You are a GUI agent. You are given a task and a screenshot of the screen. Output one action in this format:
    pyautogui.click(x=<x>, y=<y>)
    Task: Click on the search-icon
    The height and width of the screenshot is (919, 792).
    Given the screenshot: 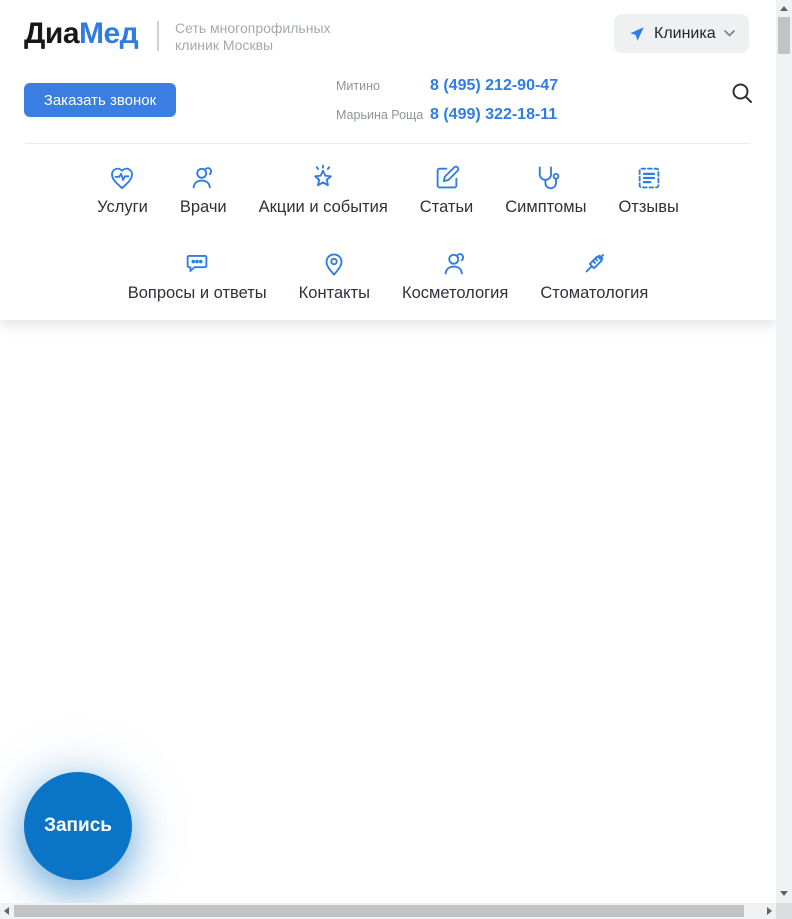 What is the action you would take?
    pyautogui.click(x=742, y=95)
    